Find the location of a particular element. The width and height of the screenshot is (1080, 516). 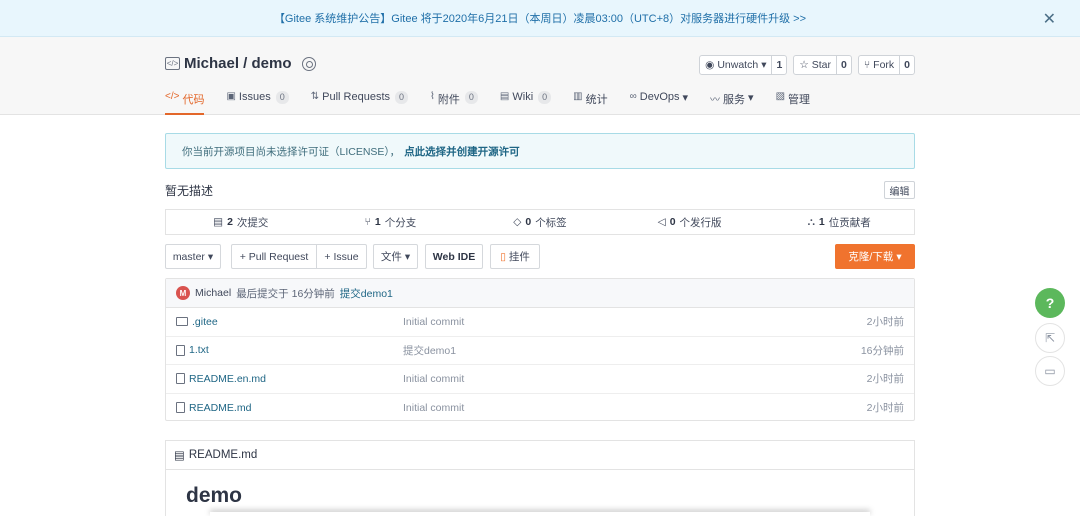

tab-wiki: ▤ Wiki 0 is located at coordinates (526, 102).